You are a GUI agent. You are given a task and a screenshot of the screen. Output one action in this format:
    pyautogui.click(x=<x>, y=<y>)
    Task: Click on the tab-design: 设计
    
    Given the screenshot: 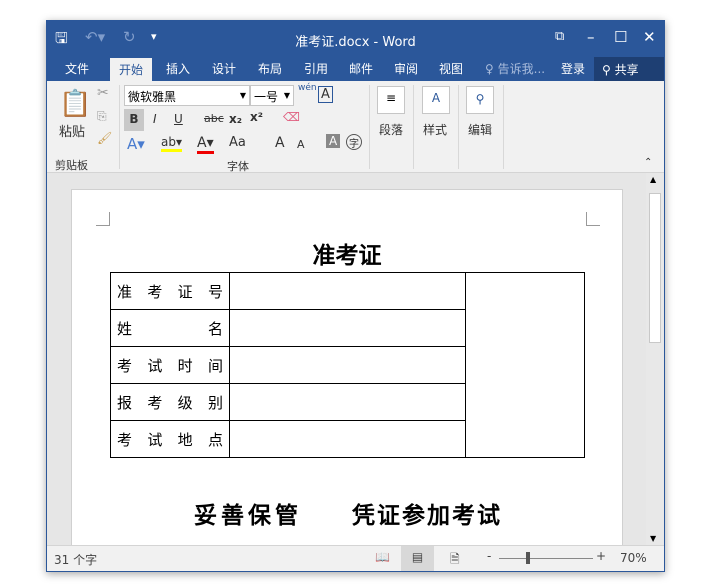 What is the action you would take?
    pyautogui.click(x=224, y=68)
    